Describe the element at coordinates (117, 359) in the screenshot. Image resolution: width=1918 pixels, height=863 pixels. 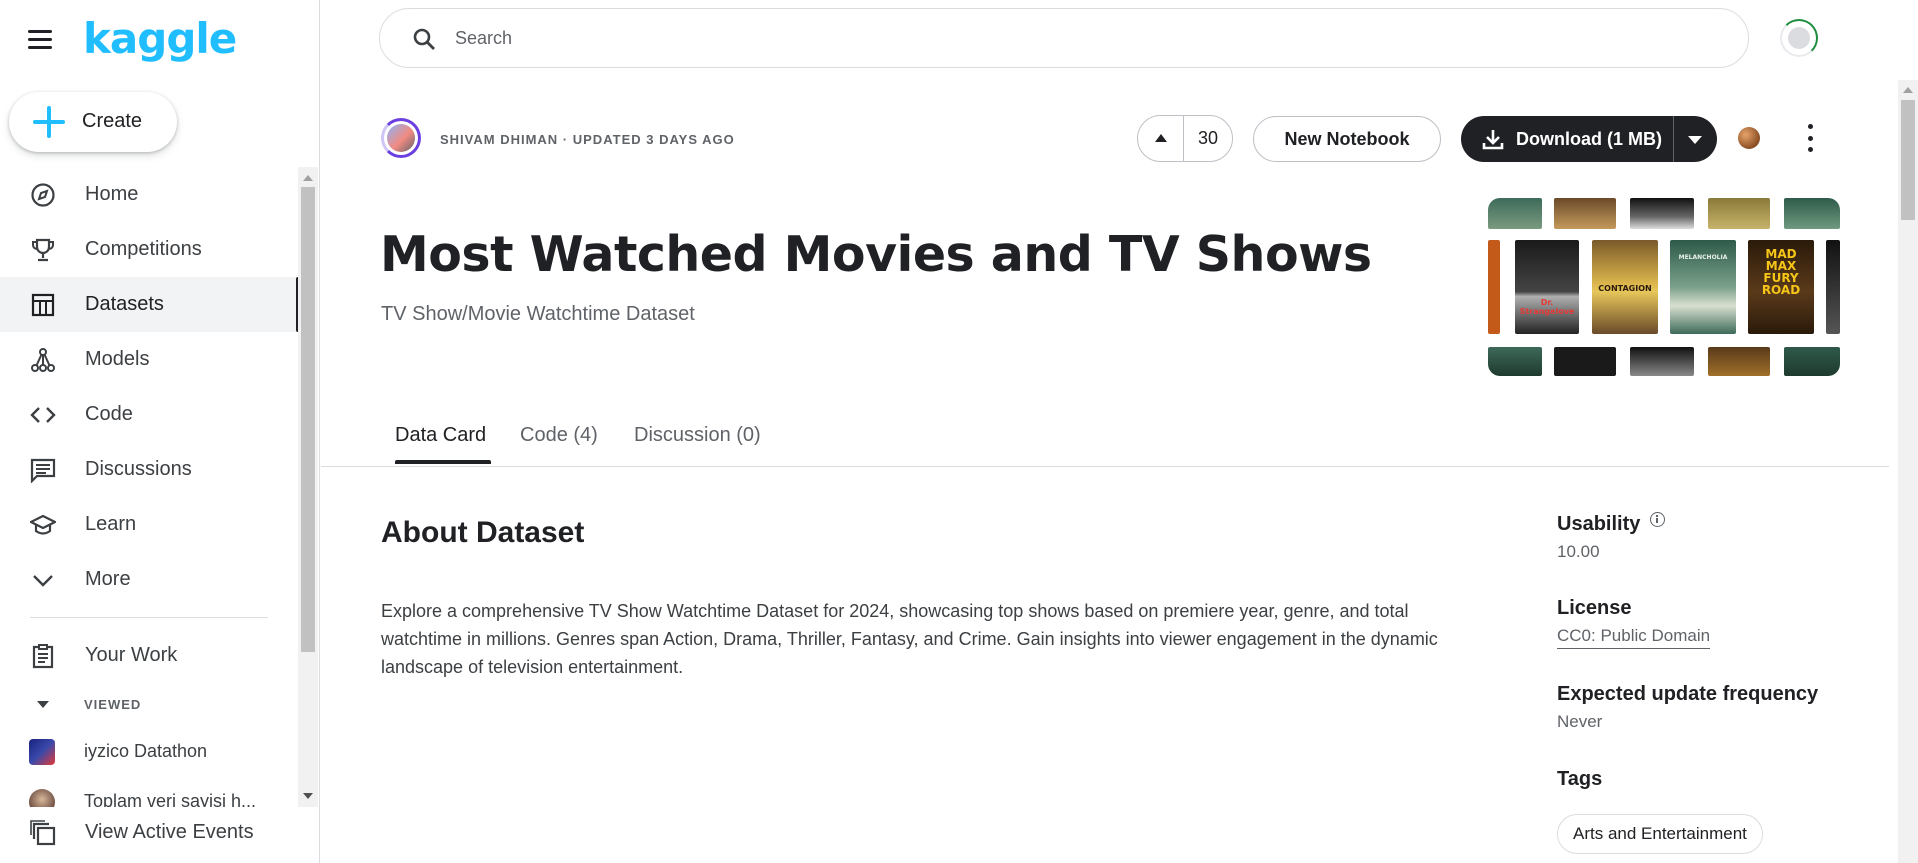
I see `sidebar-item-label: Models` at that location.